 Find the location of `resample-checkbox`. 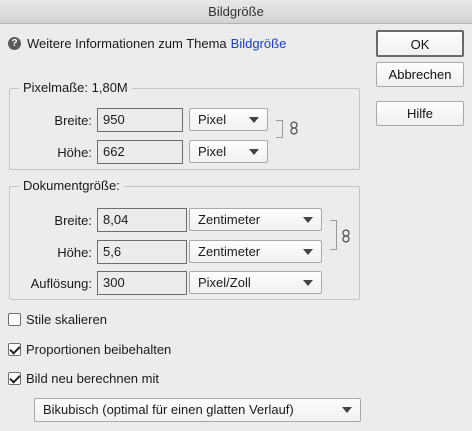

resample-checkbox is located at coordinates (14, 378).